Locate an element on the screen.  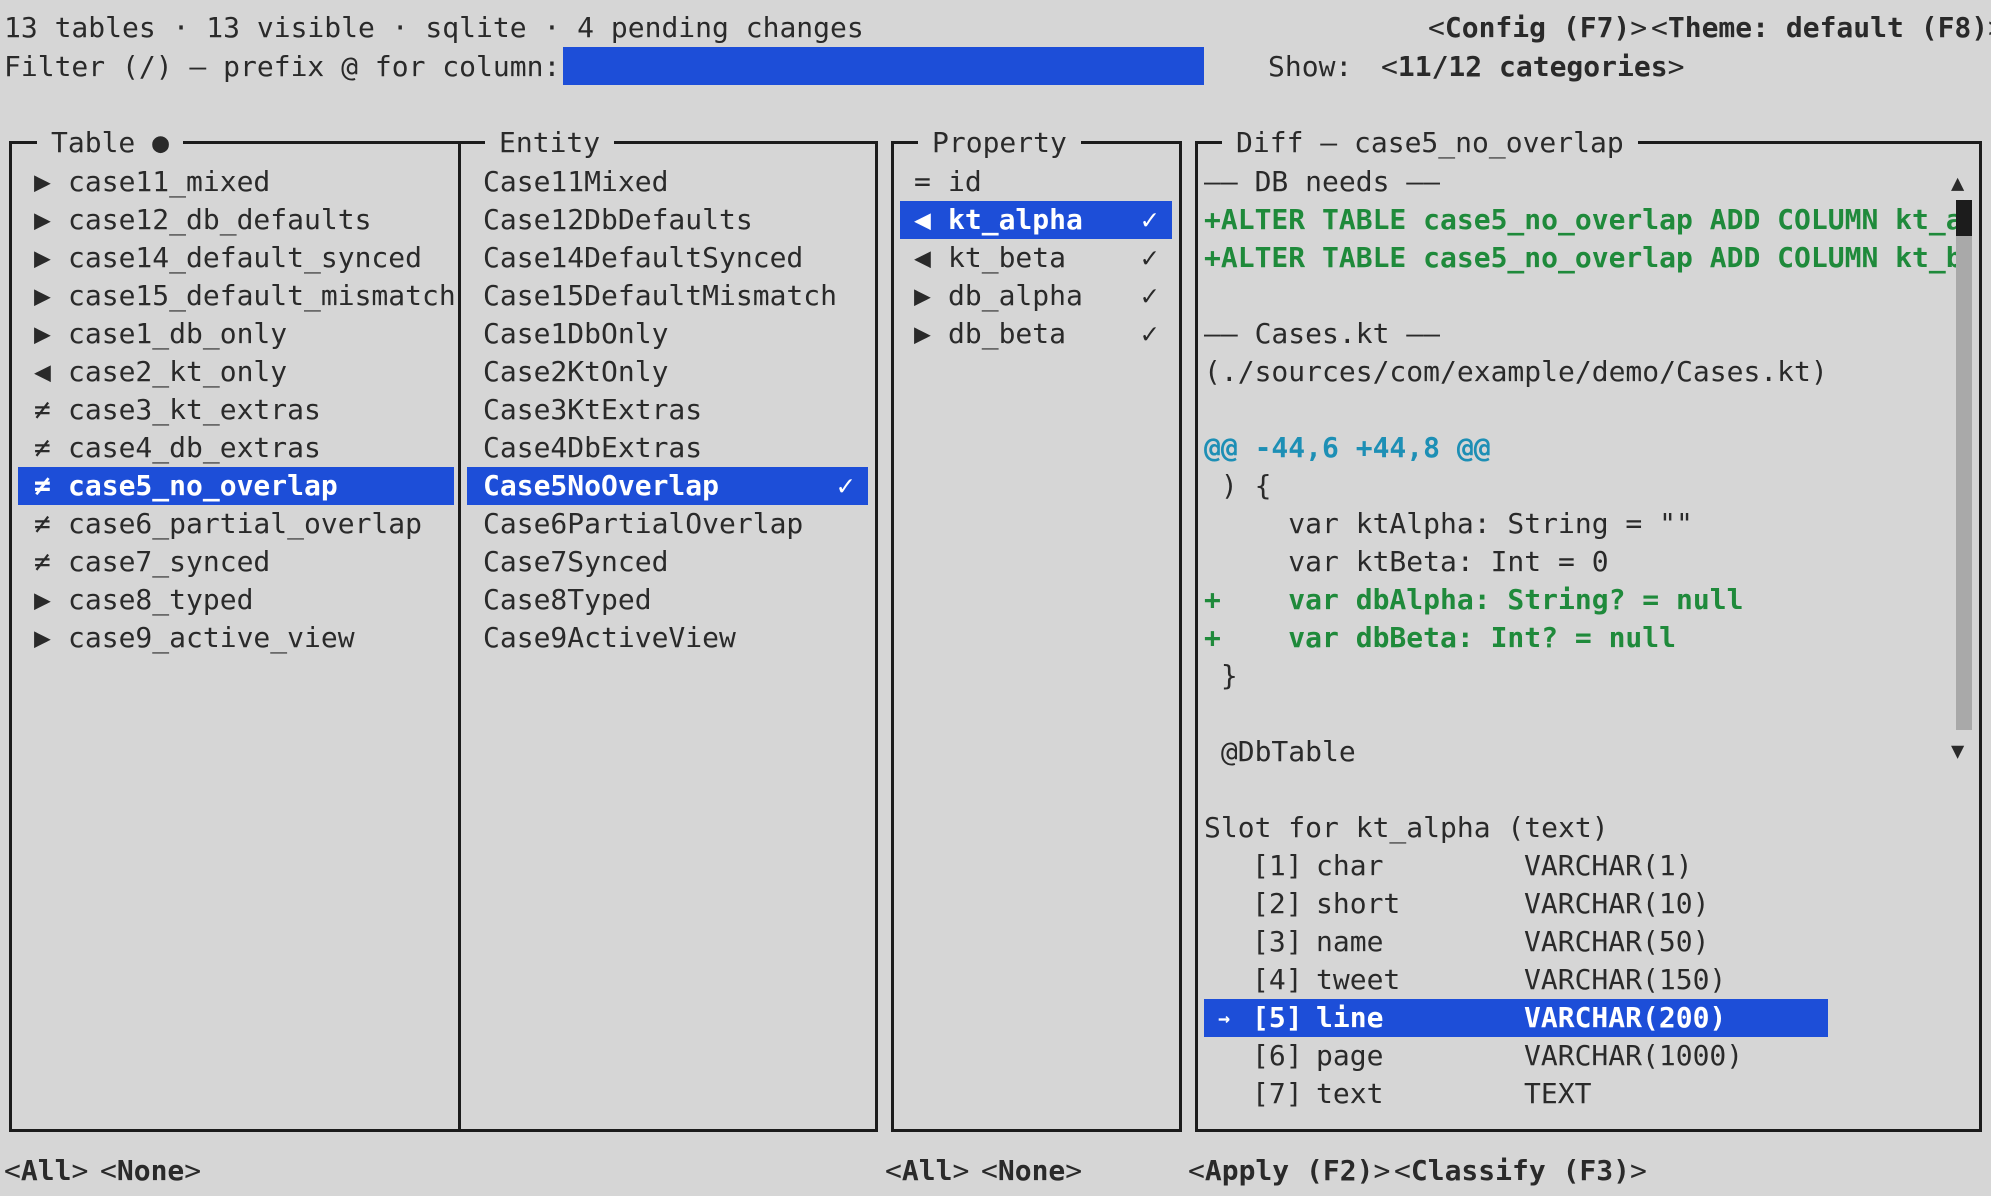
entity-name: Case14DefaultSynced is located at coordinates (643, 257).